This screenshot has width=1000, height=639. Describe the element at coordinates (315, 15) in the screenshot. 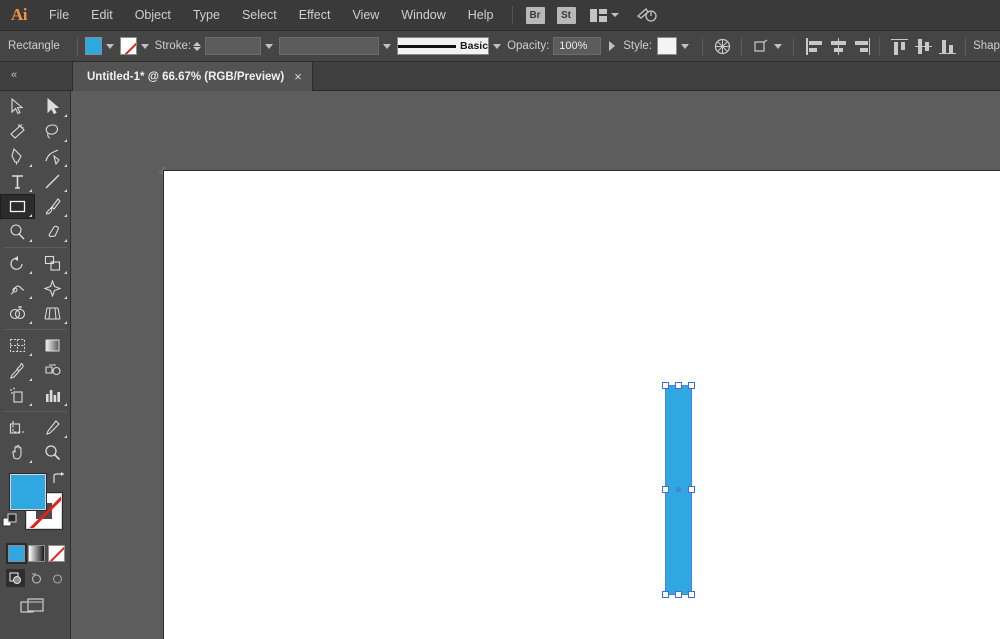

I see `menu-item-effect: Effect` at that location.